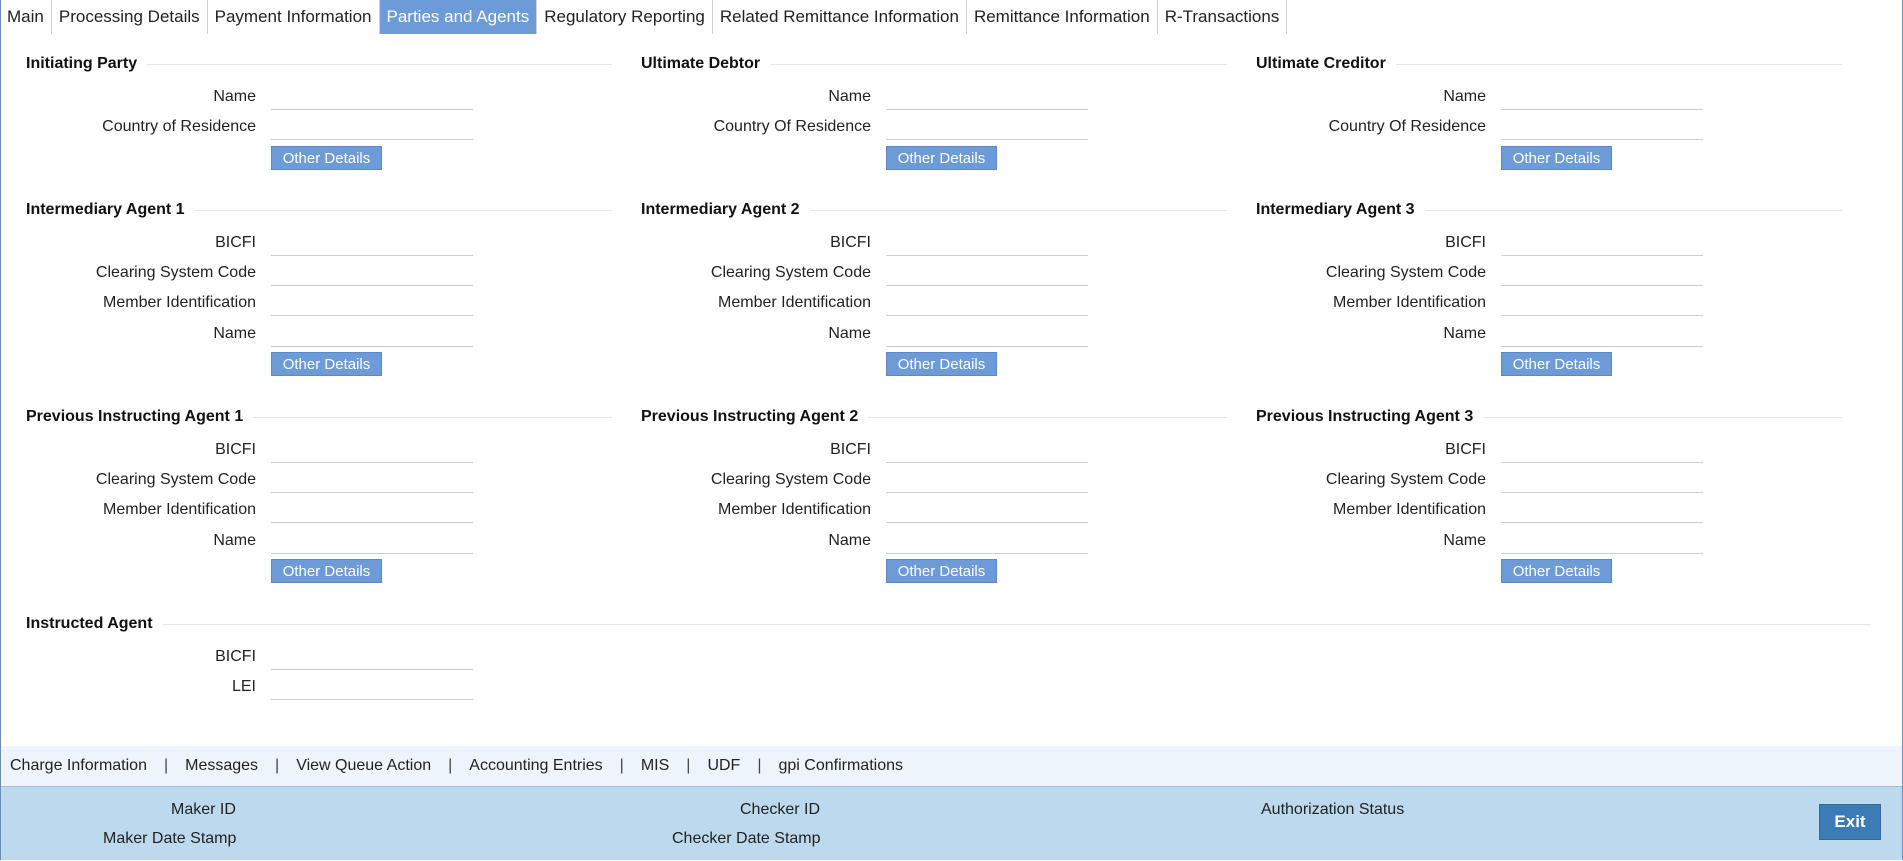 Image resolution: width=1903 pixels, height=861 pixels. Describe the element at coordinates (1333, 809) in the screenshot. I see `authorization-status-label: Authorization Status` at that location.